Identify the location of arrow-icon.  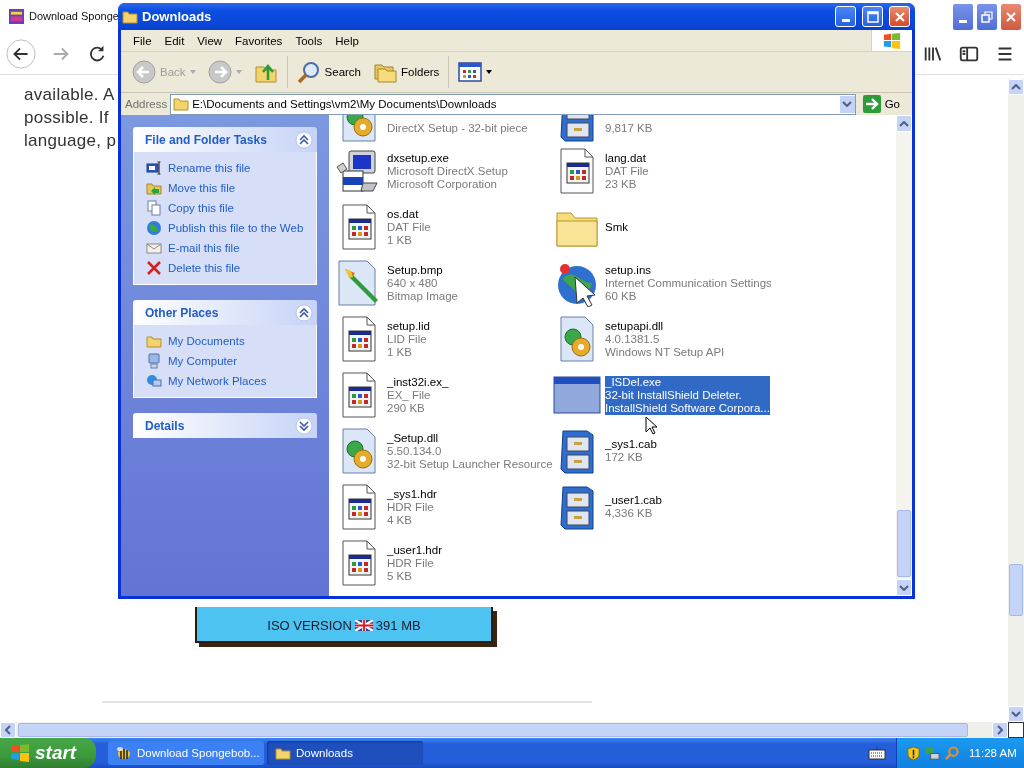
(871, 104).